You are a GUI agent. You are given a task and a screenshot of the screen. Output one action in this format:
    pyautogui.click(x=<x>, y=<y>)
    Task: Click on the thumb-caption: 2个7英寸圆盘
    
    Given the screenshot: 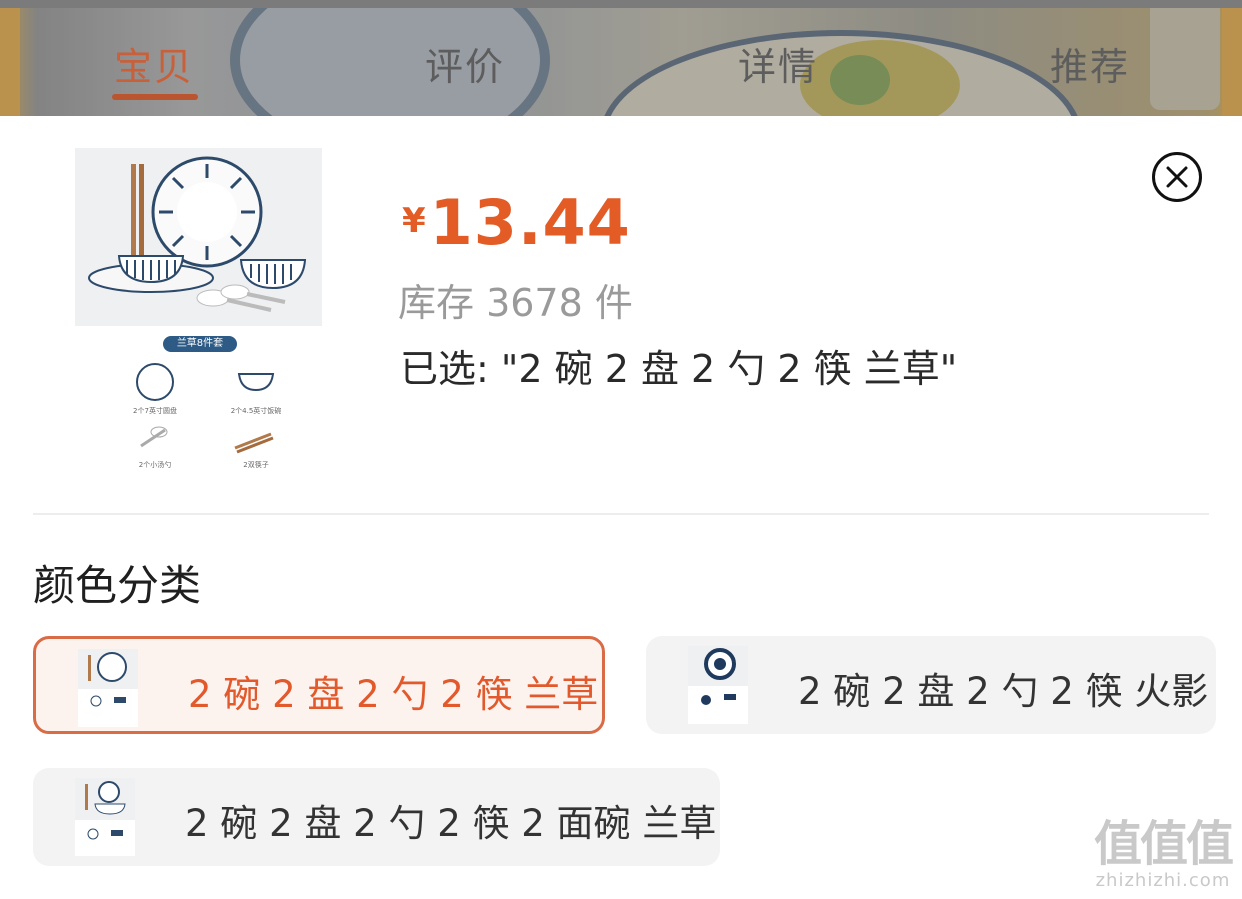 What is the action you would take?
    pyautogui.click(x=155, y=411)
    